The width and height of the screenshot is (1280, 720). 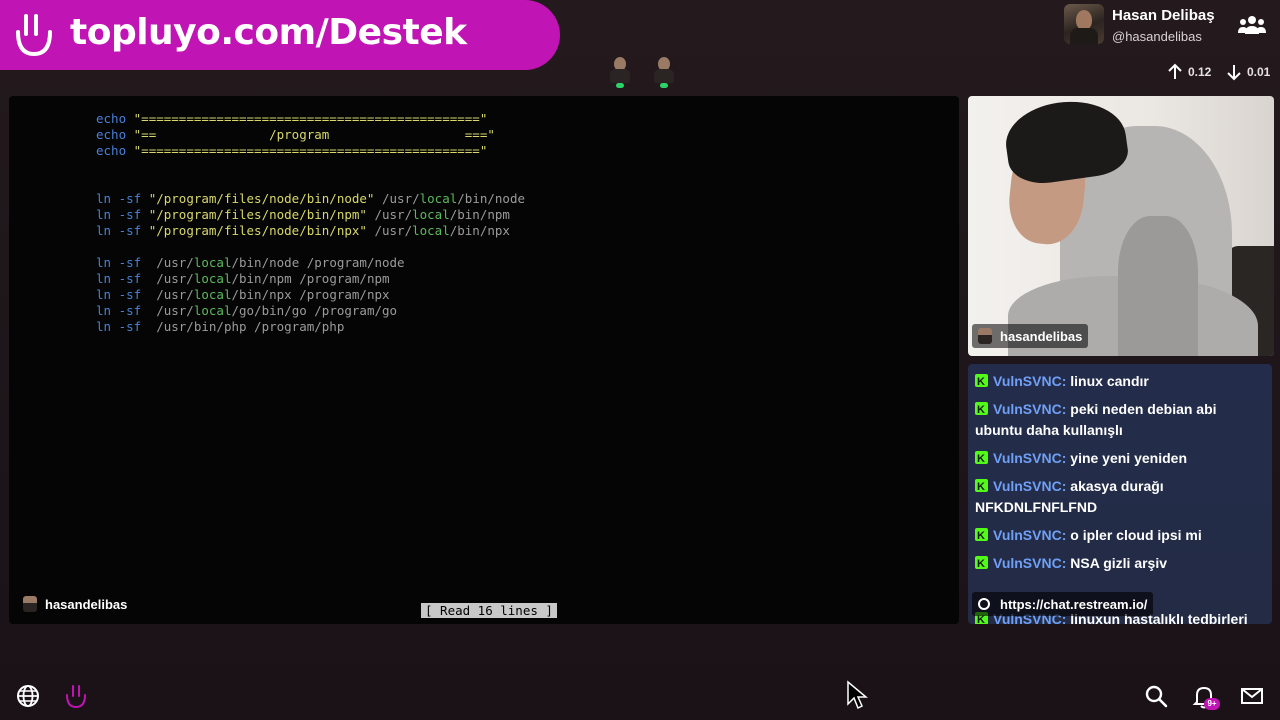 I want to click on notification-badge: 9+, so click(x=1212, y=704).